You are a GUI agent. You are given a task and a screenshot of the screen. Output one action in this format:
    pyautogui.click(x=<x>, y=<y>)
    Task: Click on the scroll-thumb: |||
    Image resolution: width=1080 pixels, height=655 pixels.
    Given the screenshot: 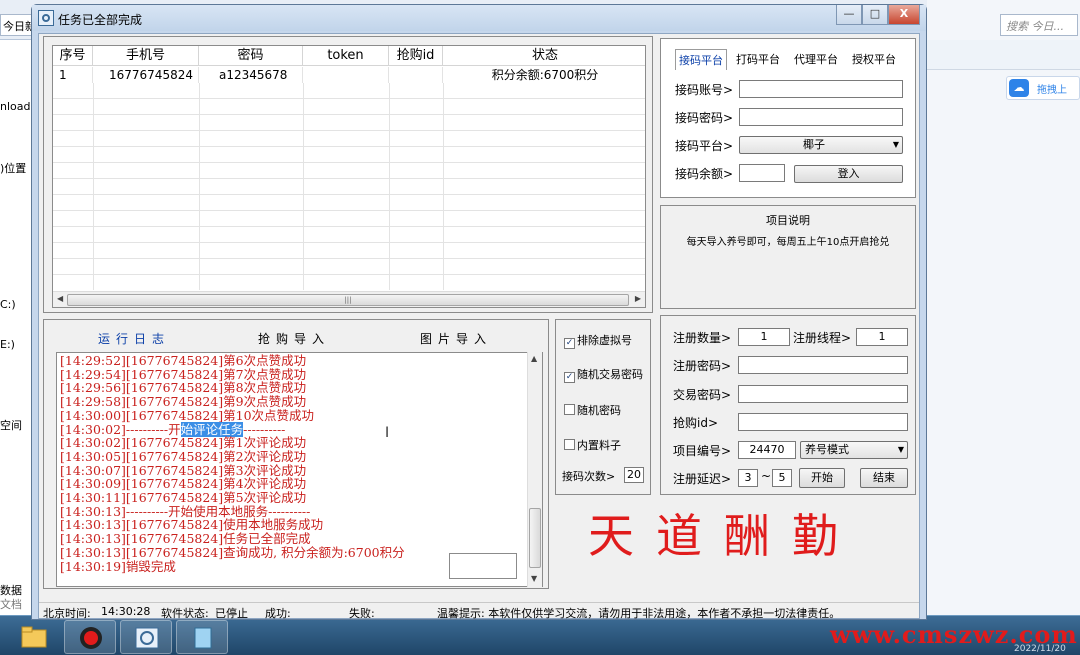 What is the action you would take?
    pyautogui.click(x=348, y=300)
    